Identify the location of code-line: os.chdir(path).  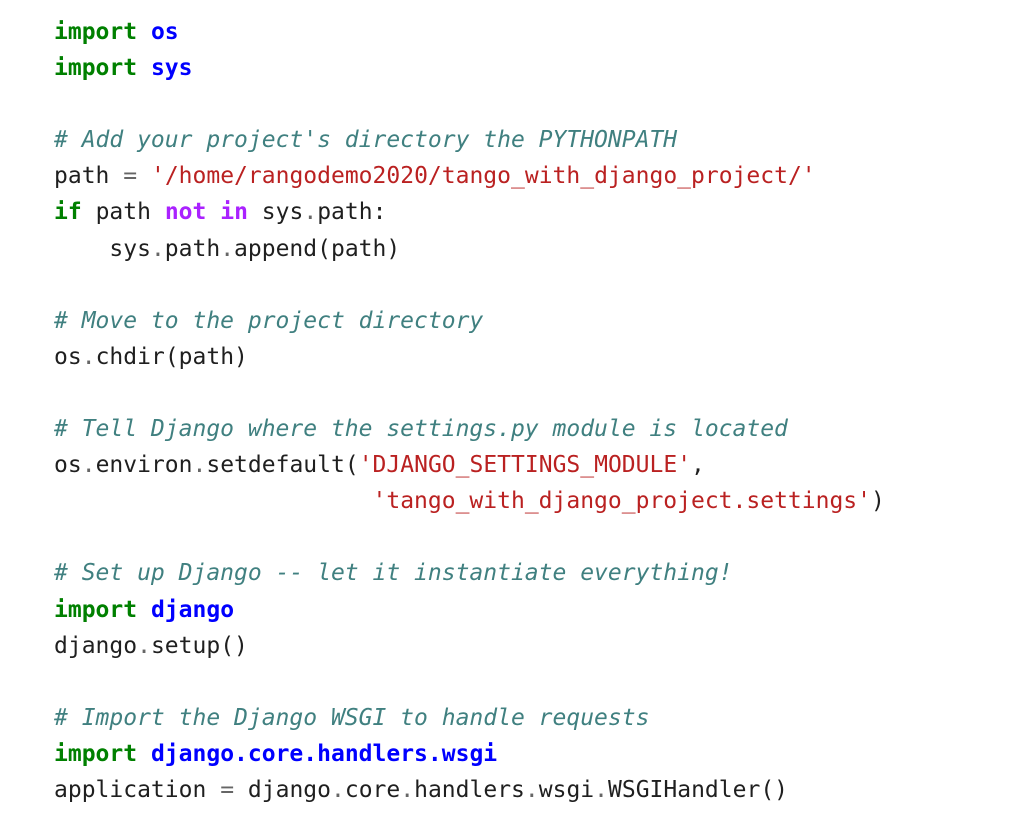
(469, 357).